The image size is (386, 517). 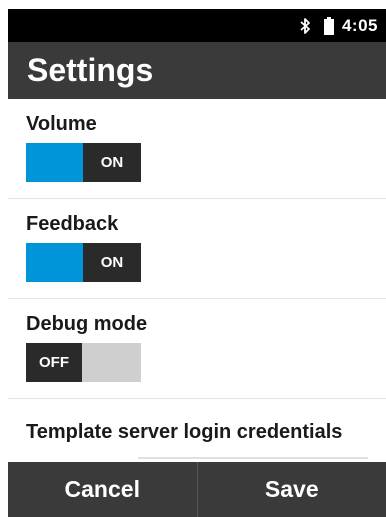 What do you see at coordinates (54, 362) in the screenshot?
I see `toggle-state-label: OFF` at bounding box center [54, 362].